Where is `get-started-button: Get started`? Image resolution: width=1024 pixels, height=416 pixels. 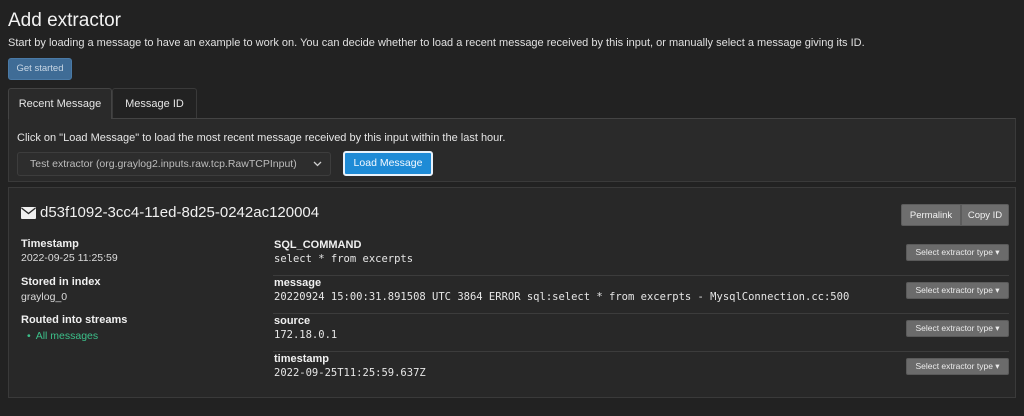 get-started-button: Get started is located at coordinates (40, 69).